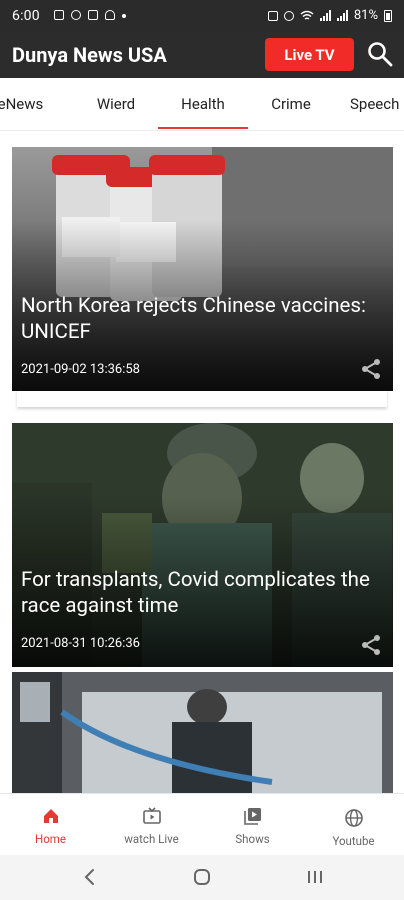  I want to click on live-tv-button: Live TV, so click(309, 54).